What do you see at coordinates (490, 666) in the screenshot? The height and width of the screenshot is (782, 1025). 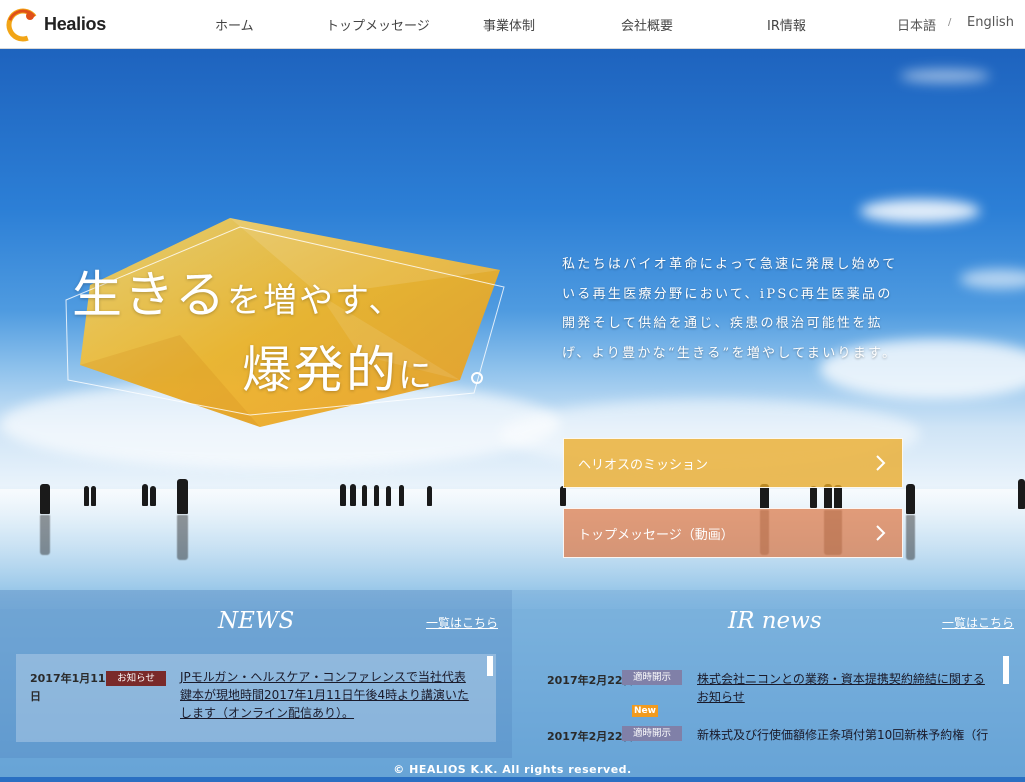 I see `news-scrollbar` at bounding box center [490, 666].